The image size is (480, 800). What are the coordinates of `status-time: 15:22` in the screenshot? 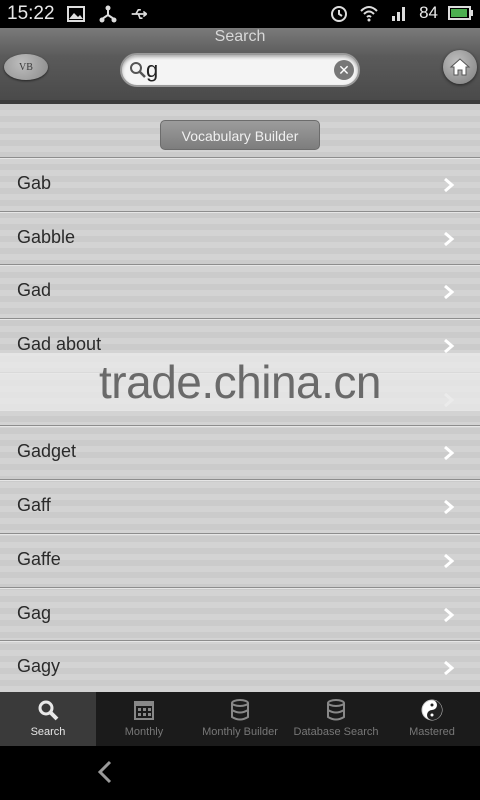 It's located at (31, 13).